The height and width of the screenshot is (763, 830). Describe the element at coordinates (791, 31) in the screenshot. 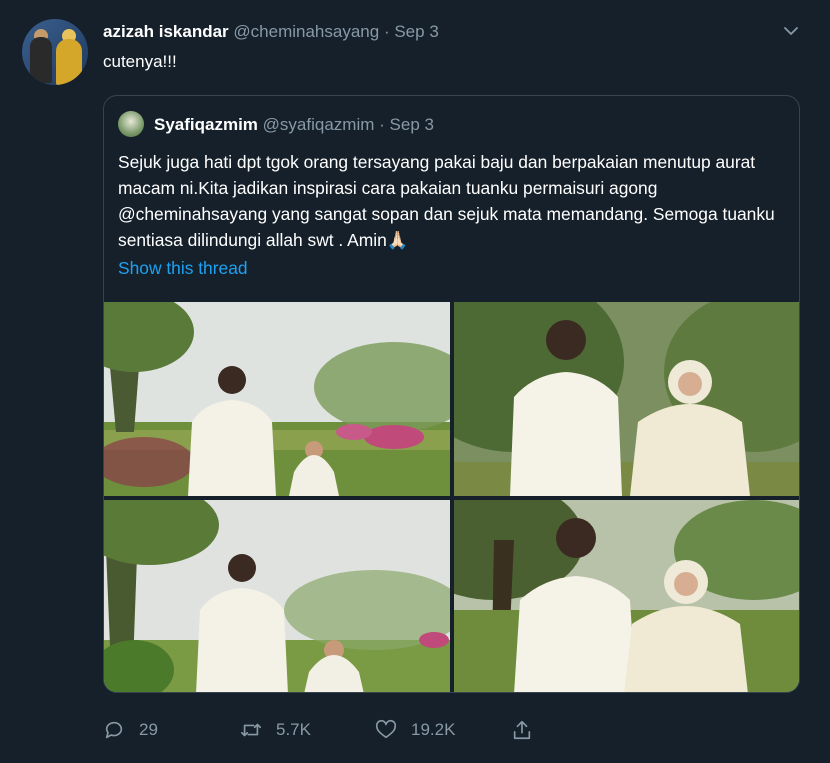

I see `chevron-down-icon` at that location.